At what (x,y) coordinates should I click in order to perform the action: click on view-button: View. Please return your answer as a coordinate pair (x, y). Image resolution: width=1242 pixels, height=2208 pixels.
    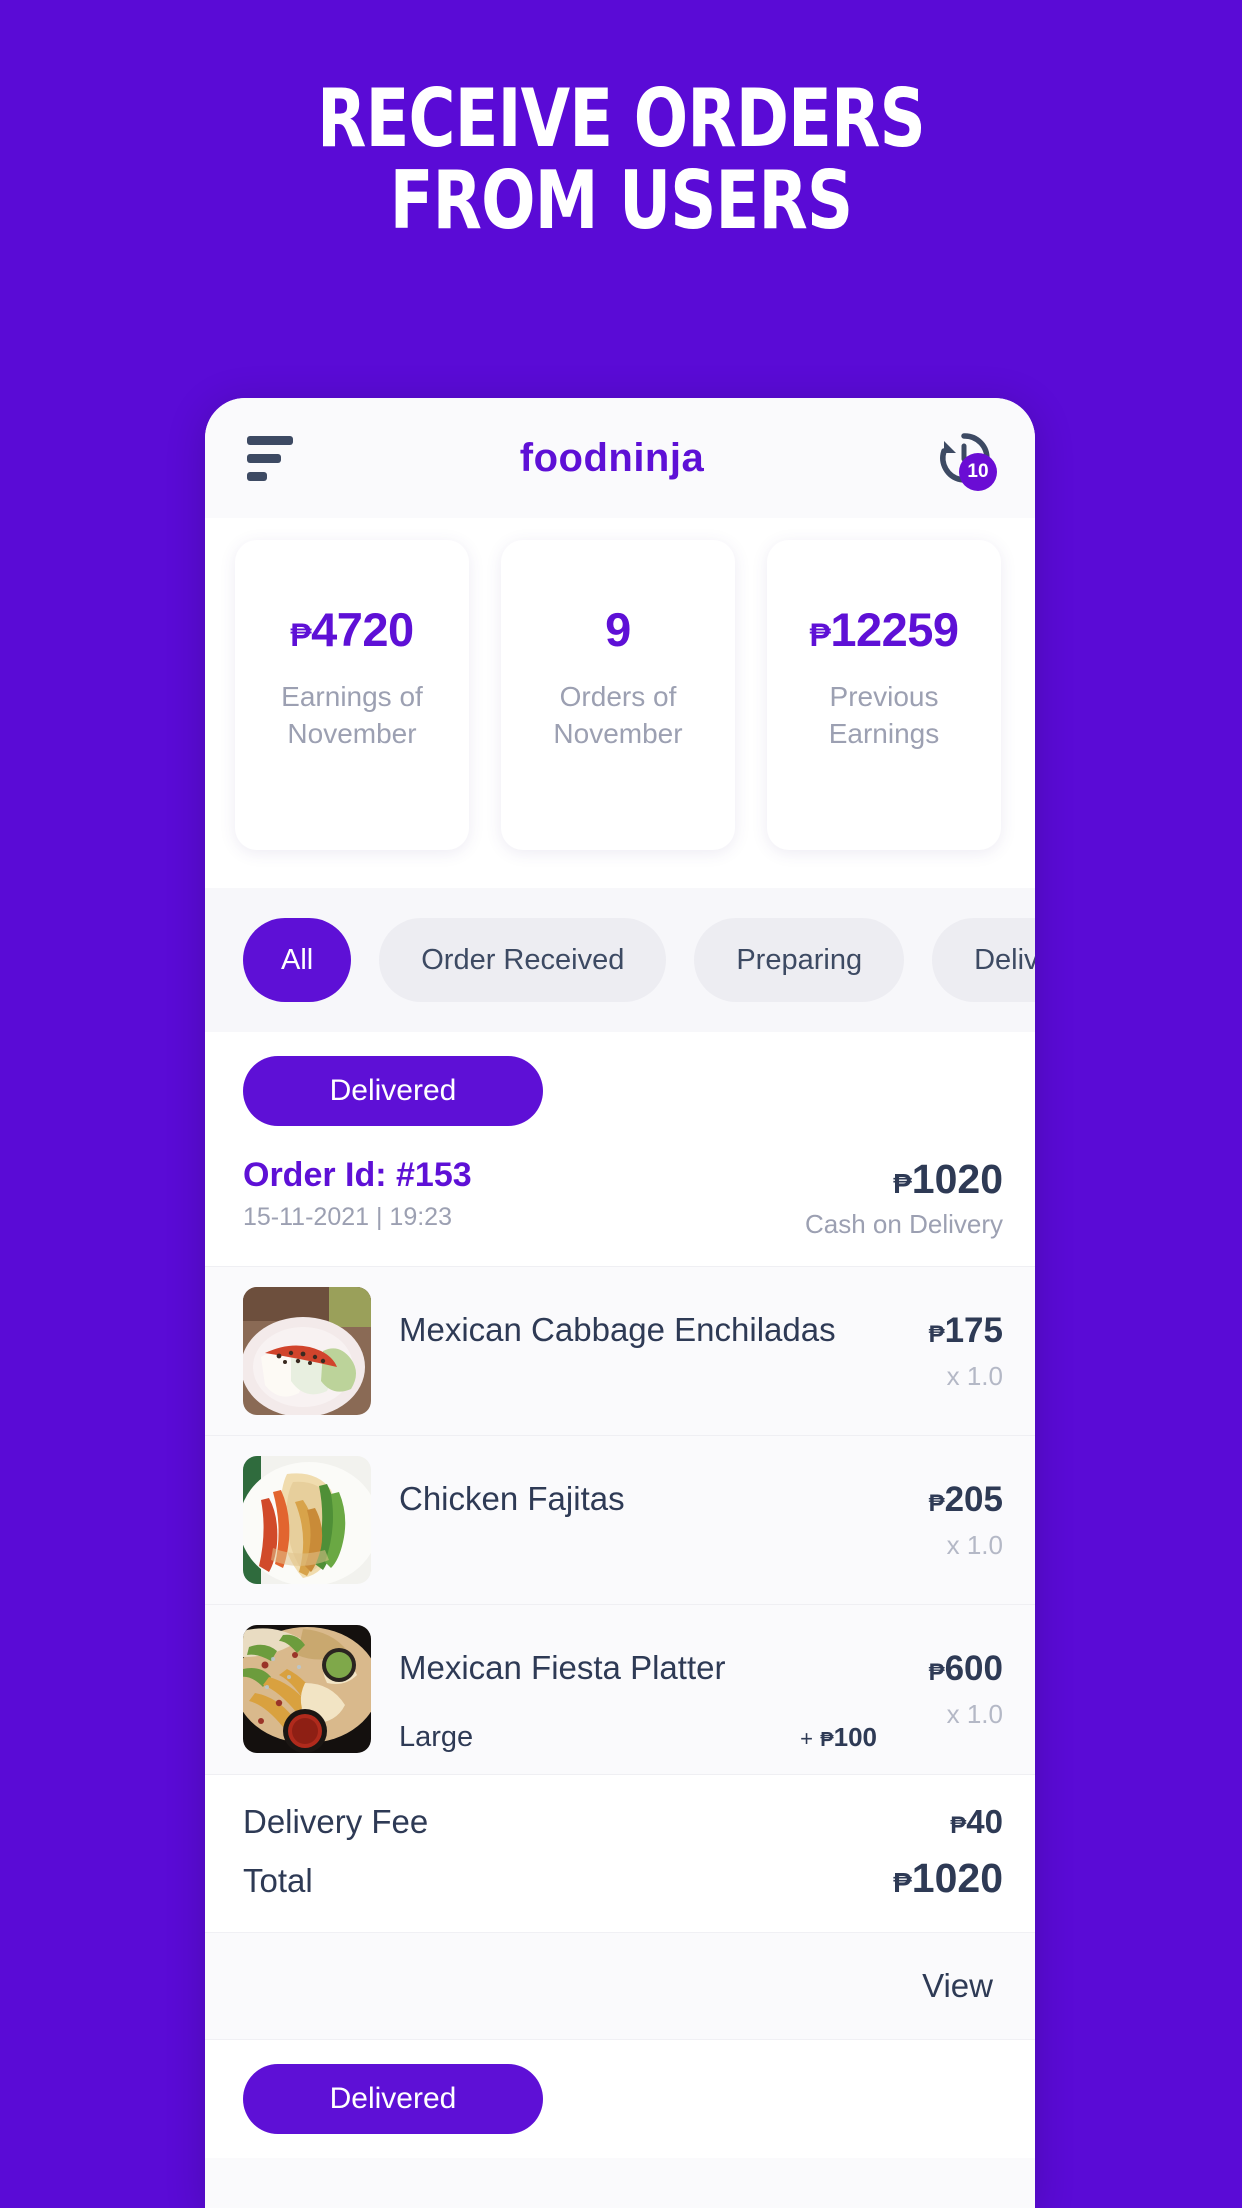
    Looking at the image, I should click on (957, 1986).